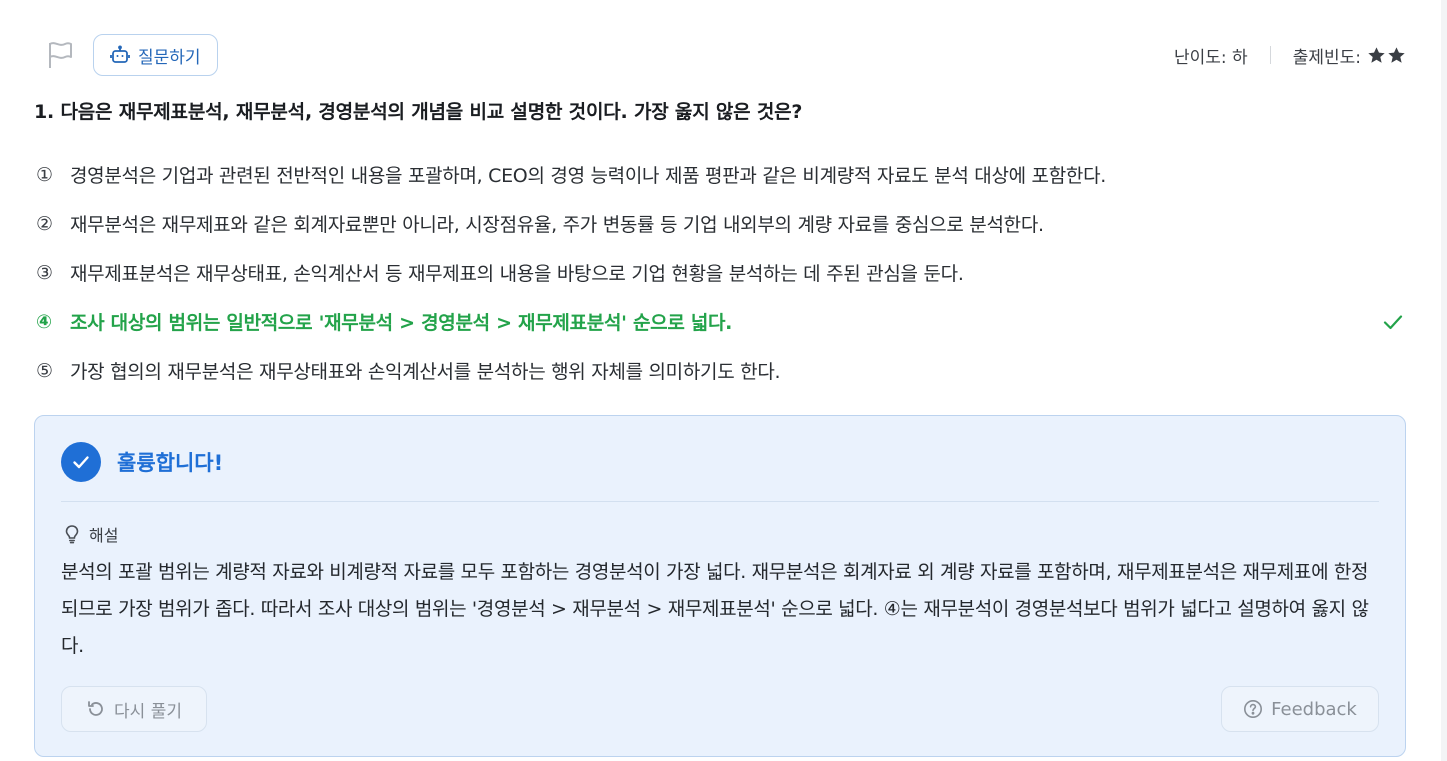 The height and width of the screenshot is (761, 1447). What do you see at coordinates (1270, 55) in the screenshot?
I see `meta-divider` at bounding box center [1270, 55].